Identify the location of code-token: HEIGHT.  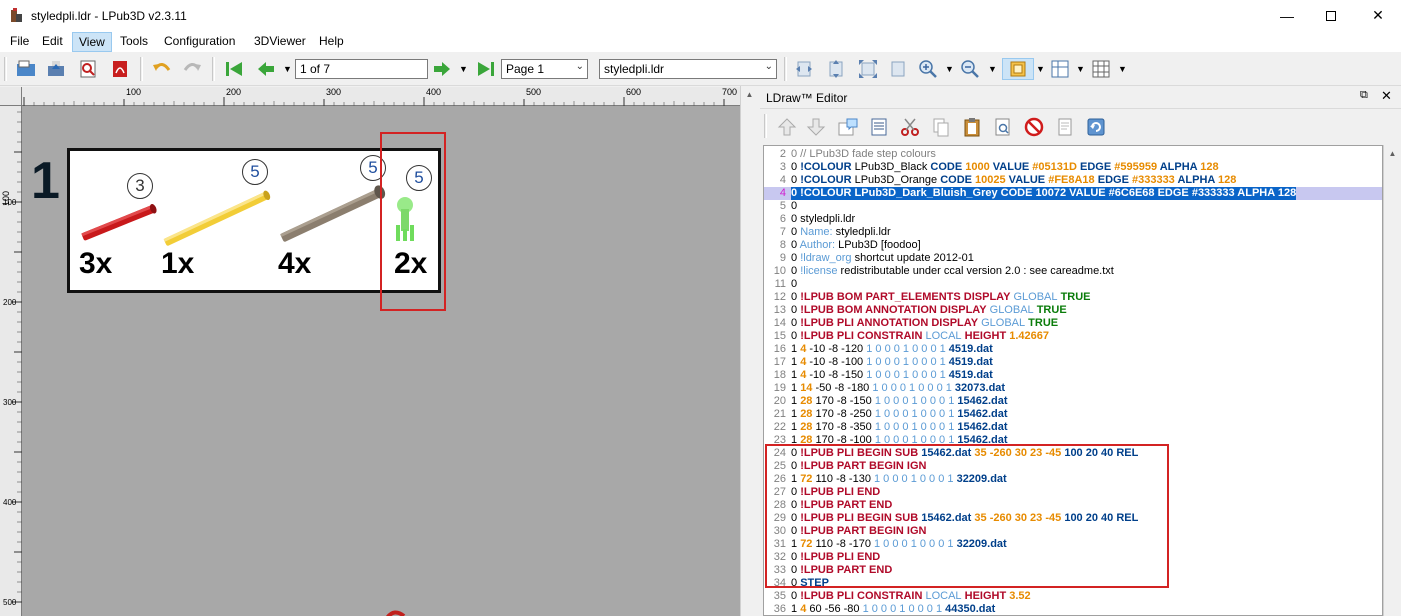
(984, 336).